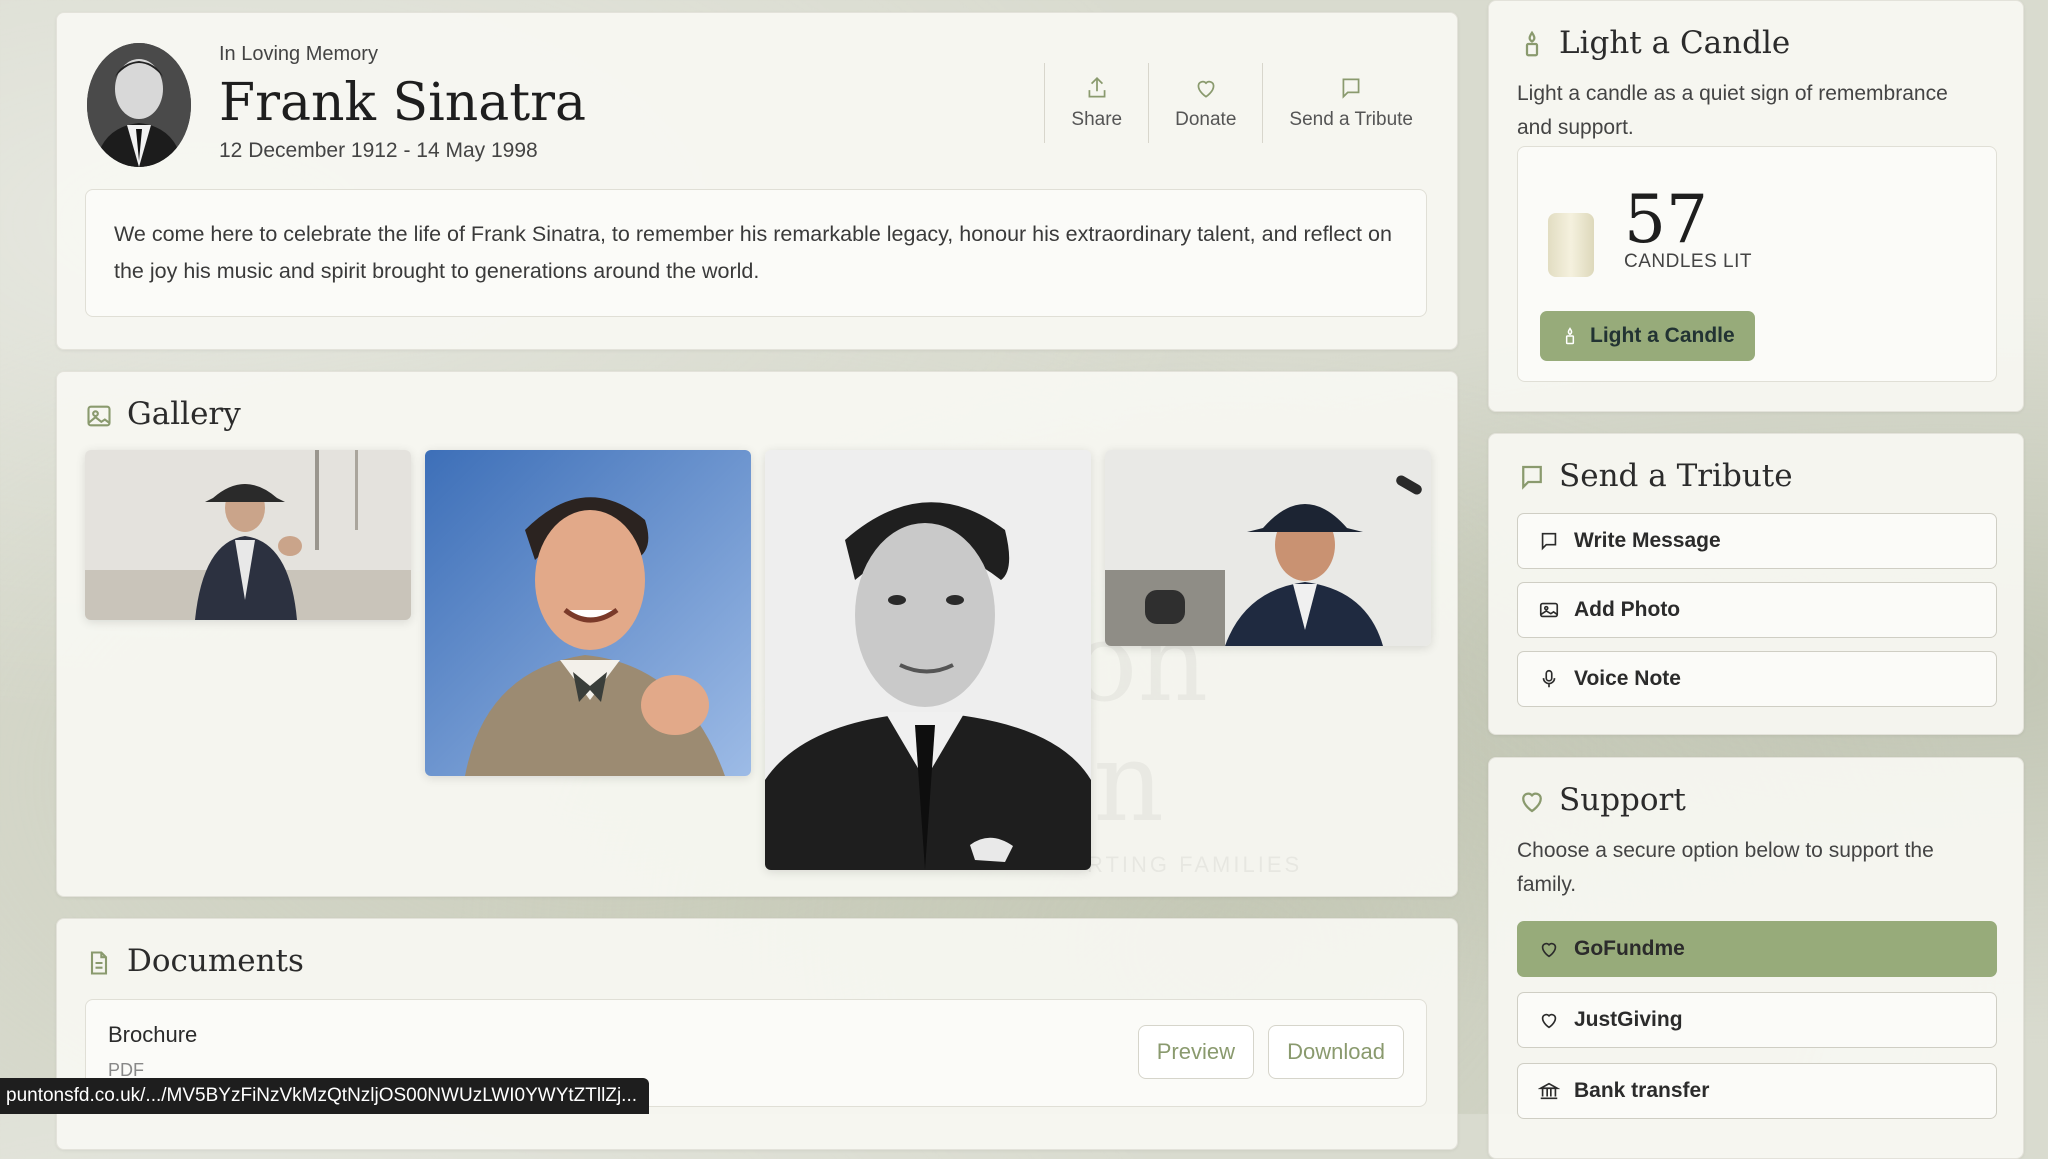 This screenshot has width=2048, height=1159. Describe the element at coordinates (1662, 335) in the screenshot. I see `light-candle-label: Light a Candle` at that location.